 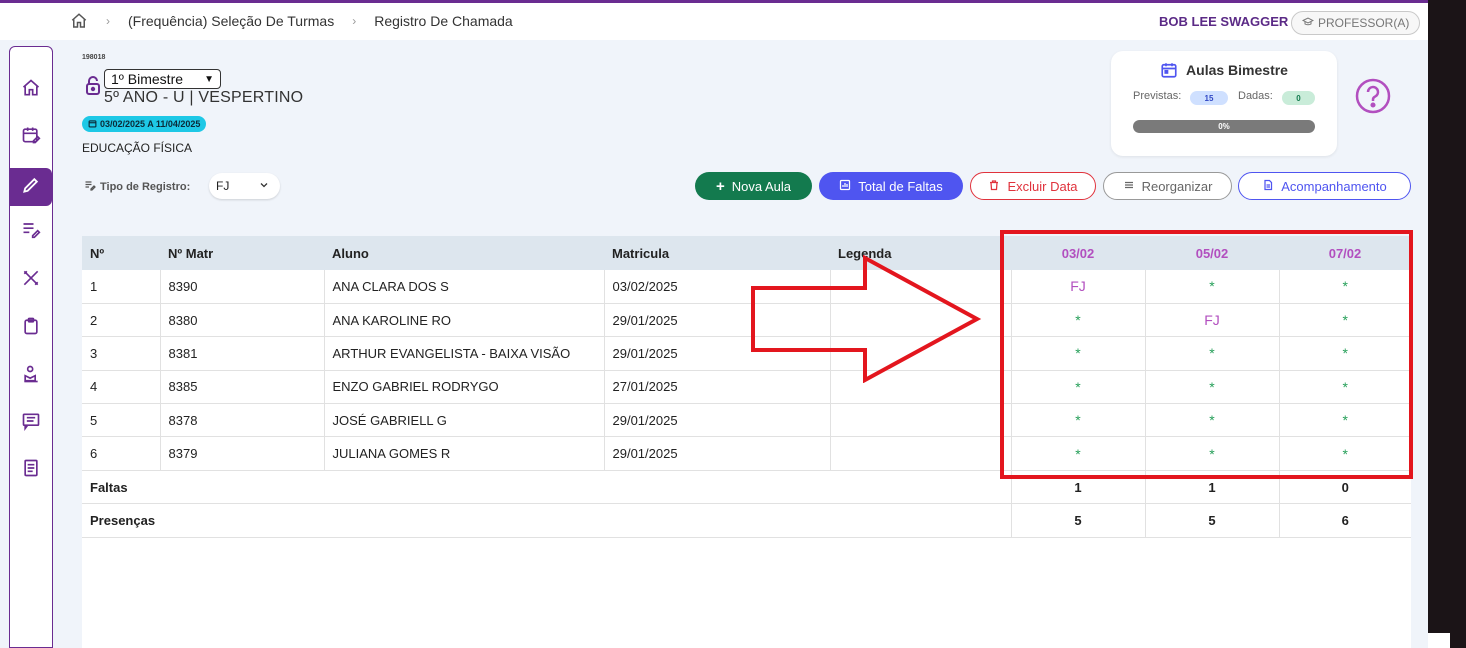 I want to click on subject-name: EDUCAÇÃO FÍSICA, so click(x=137, y=148).